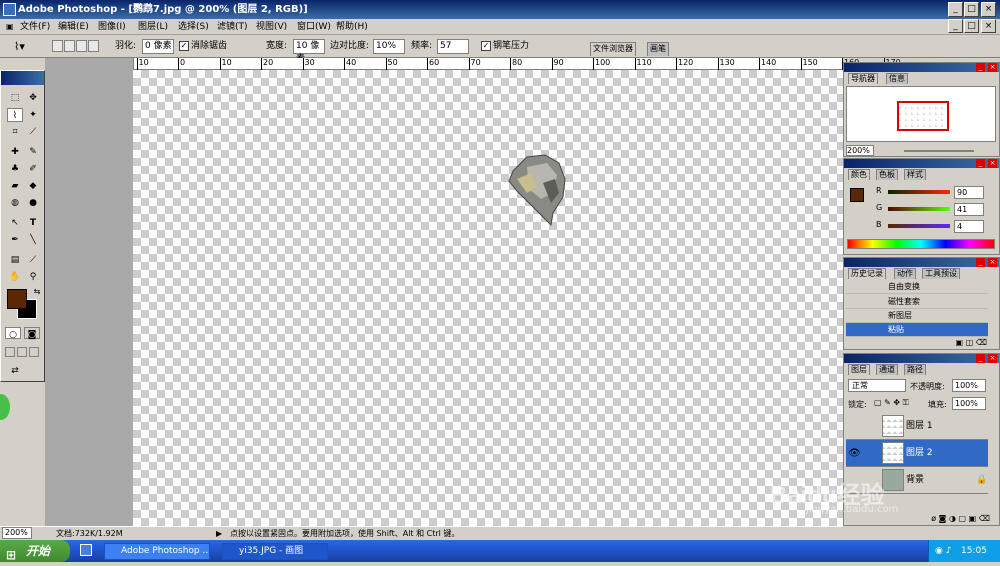 The height and width of the screenshot is (566, 1000). Describe the element at coordinates (969, 226) in the screenshot. I see `b-value-field: 4` at that location.